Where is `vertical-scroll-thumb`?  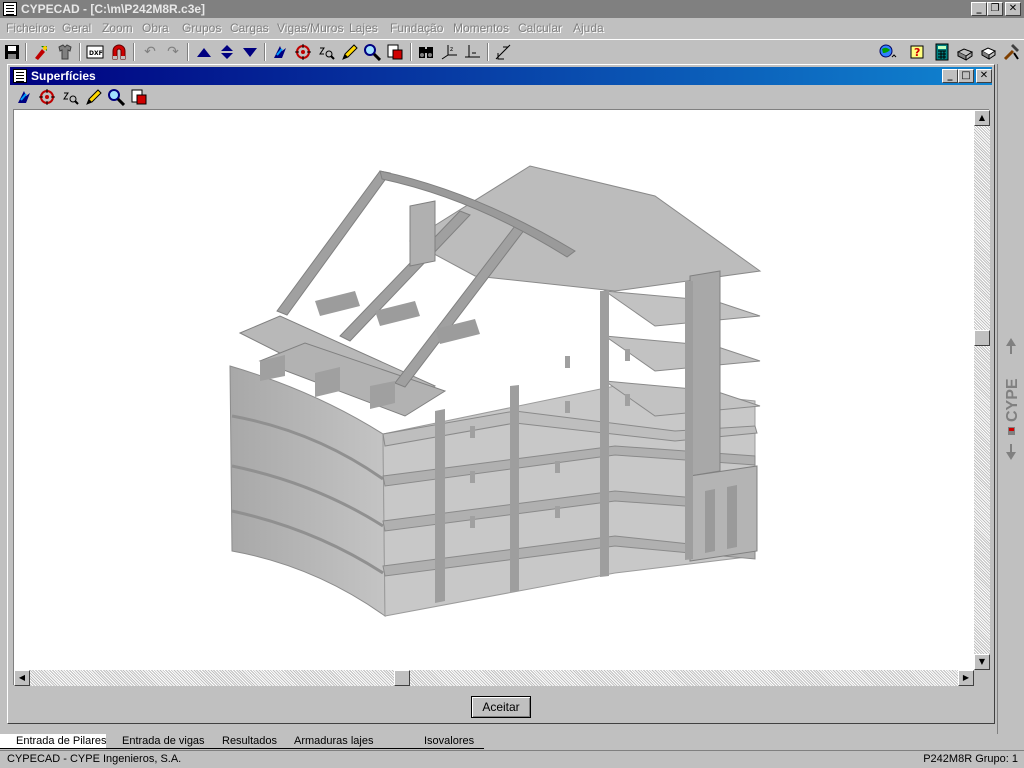
vertical-scroll-thumb is located at coordinates (982, 338).